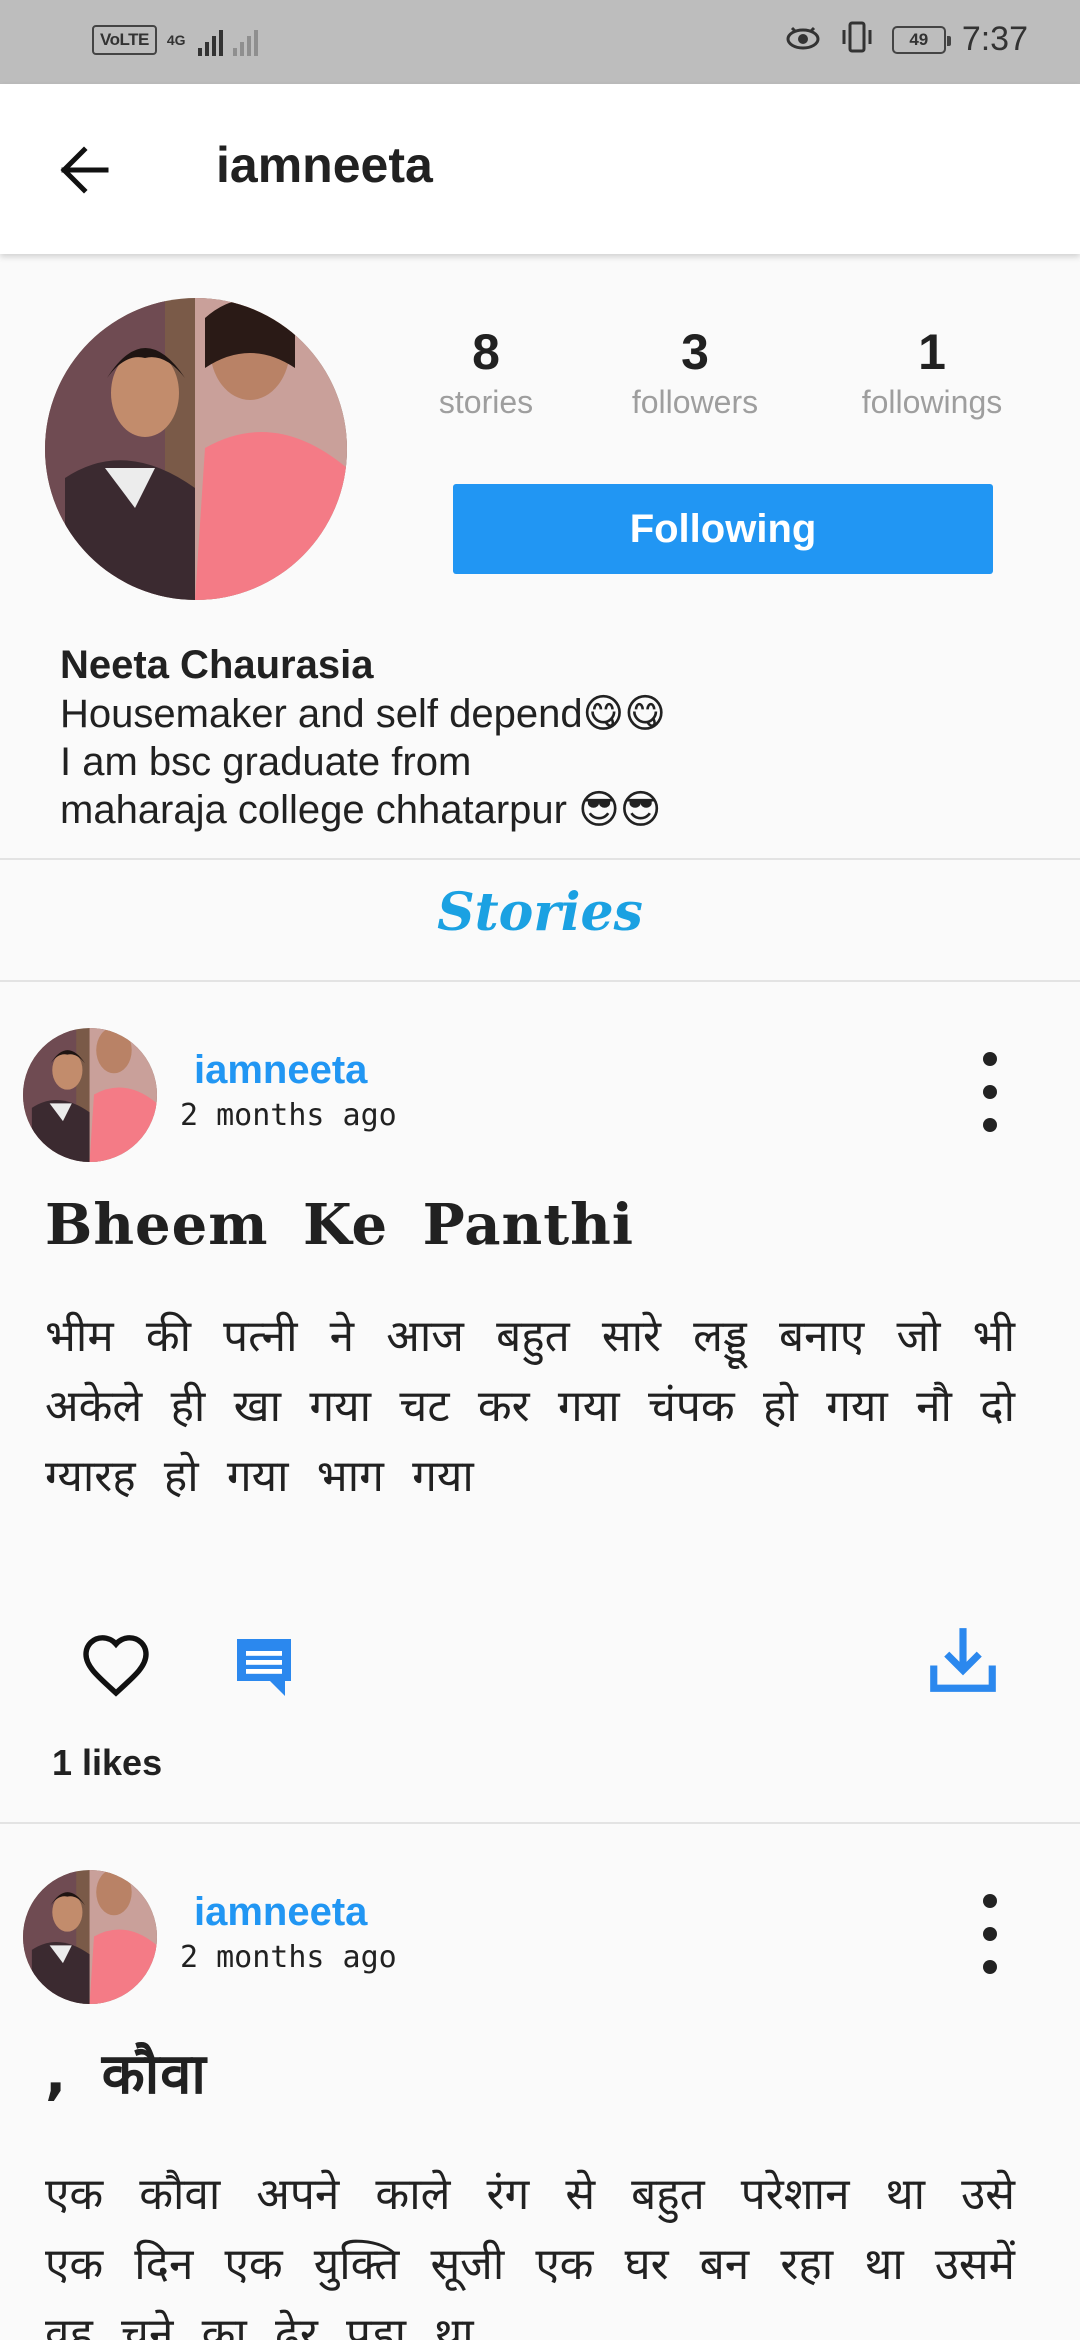  I want to click on eye-comfort-icon, so click(803, 39).